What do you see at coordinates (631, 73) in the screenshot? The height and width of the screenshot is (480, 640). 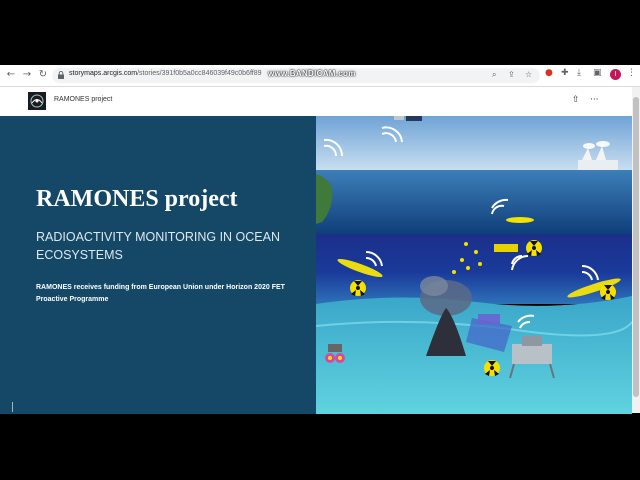 I see `menu-kebab-icon: ⋮` at bounding box center [631, 73].